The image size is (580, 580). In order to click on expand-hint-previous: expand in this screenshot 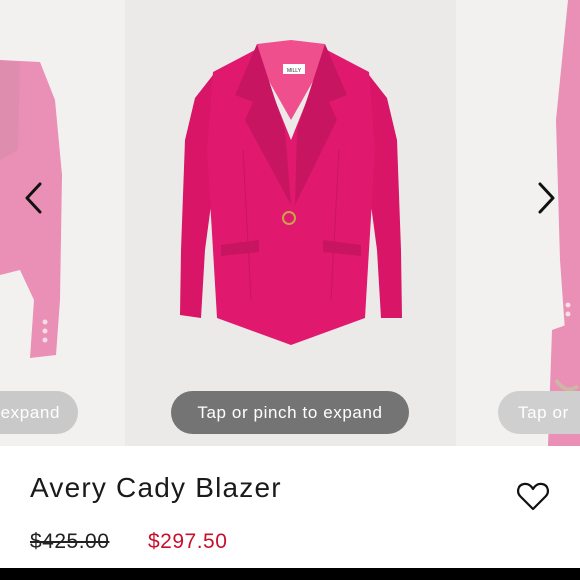, I will do `click(39, 412)`.